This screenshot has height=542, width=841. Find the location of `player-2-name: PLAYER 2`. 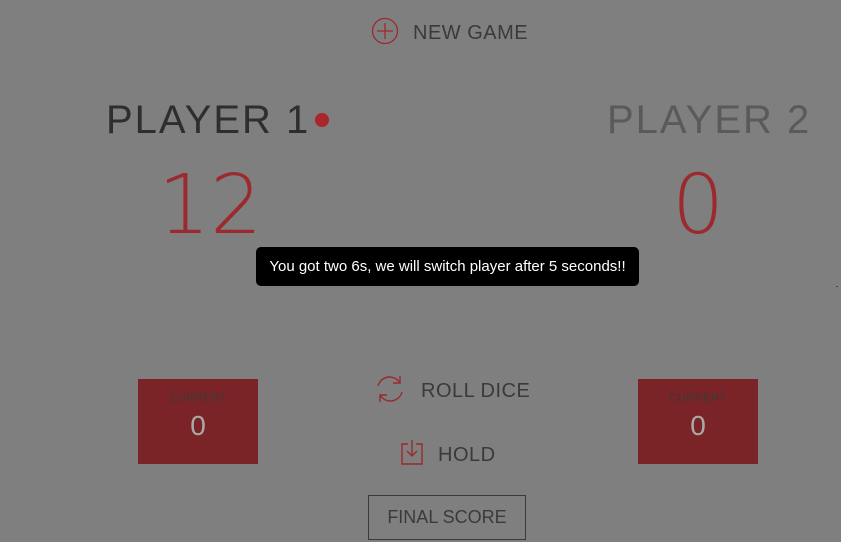

player-2-name: PLAYER 2 is located at coordinates (709, 120).